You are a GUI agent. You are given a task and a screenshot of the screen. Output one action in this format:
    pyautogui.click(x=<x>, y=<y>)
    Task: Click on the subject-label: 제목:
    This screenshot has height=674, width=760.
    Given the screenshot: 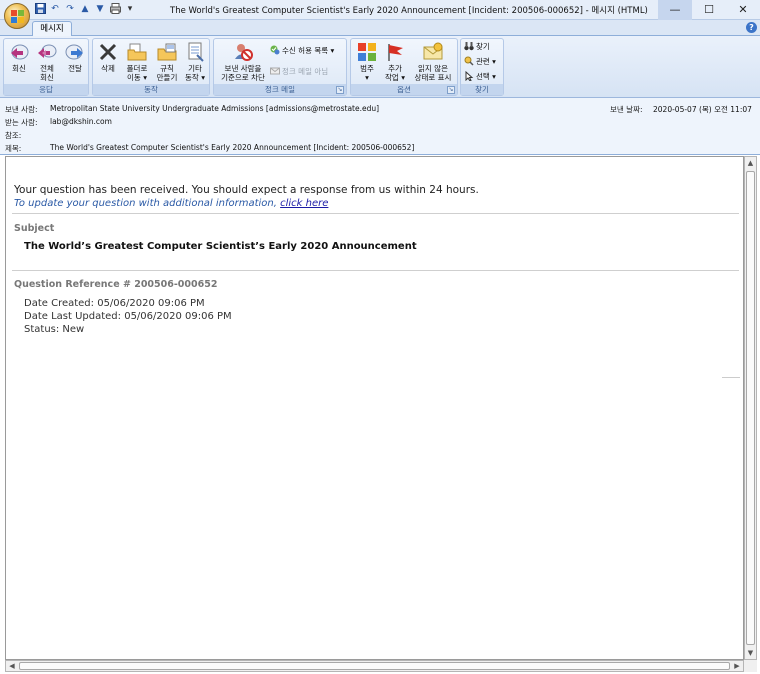 What is the action you would take?
    pyautogui.click(x=13, y=148)
    